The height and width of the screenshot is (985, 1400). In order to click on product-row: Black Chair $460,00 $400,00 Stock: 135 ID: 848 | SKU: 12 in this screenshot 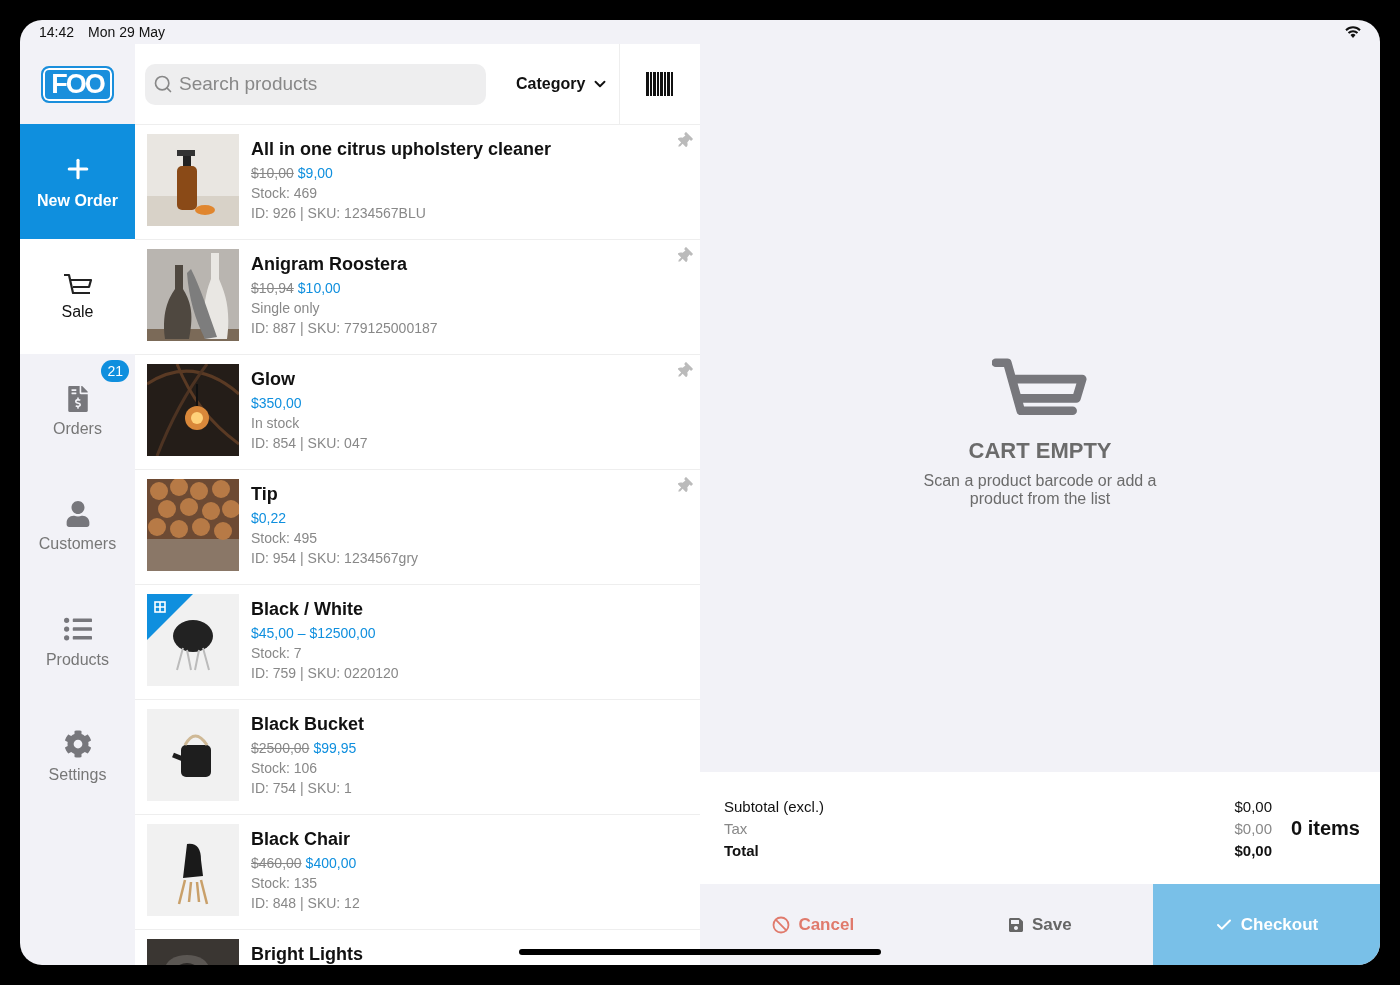, I will do `click(417, 872)`.